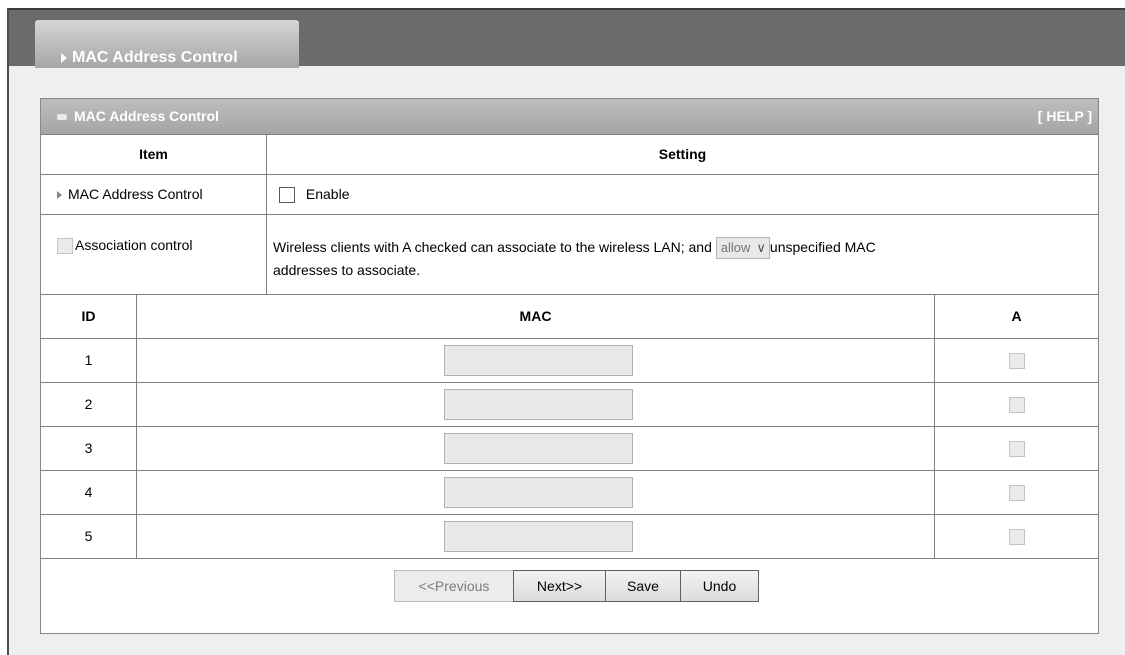  Describe the element at coordinates (62, 117) in the screenshot. I see `bullet-icon` at that location.